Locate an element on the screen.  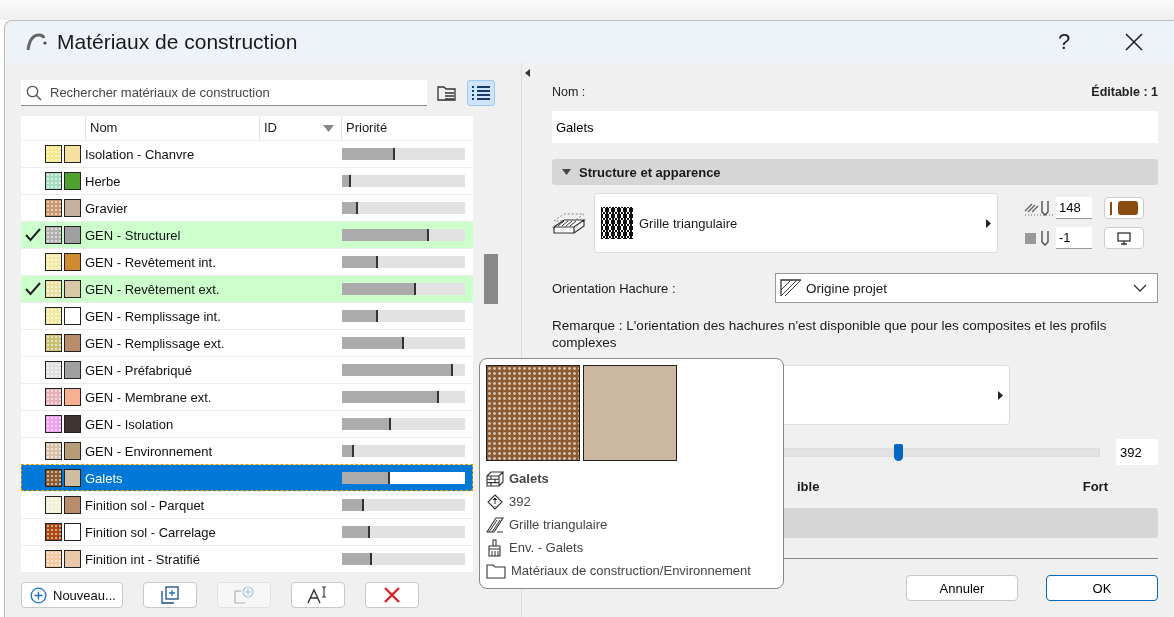
material-name: GEN - Isolation is located at coordinates (130, 424).